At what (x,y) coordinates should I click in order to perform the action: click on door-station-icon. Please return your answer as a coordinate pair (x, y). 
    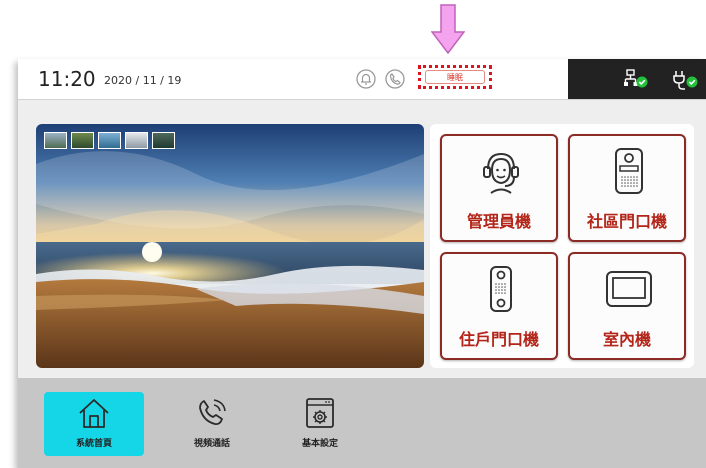
    Looking at the image, I should click on (629, 171).